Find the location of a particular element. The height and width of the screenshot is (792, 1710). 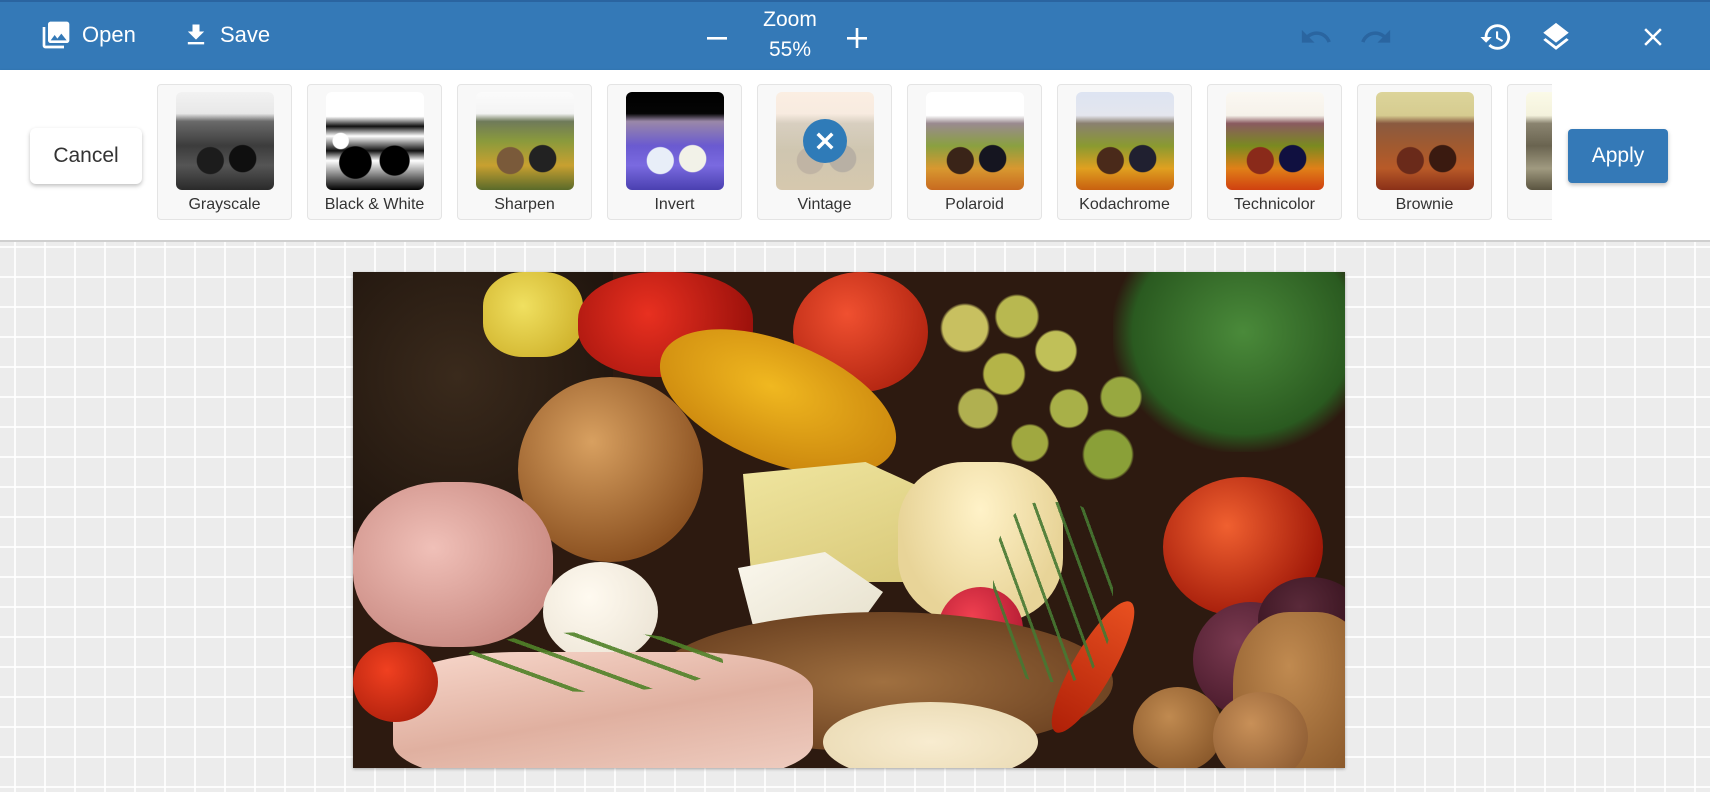

zoom-in-button is located at coordinates (857, 38).